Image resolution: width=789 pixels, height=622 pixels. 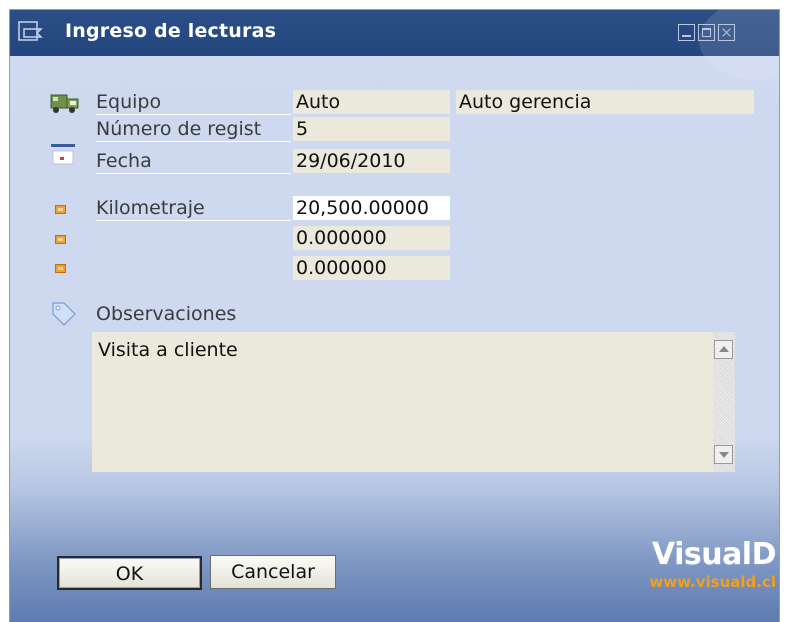 What do you see at coordinates (371, 102) in the screenshot?
I see `equipo-code-field: Auto` at bounding box center [371, 102].